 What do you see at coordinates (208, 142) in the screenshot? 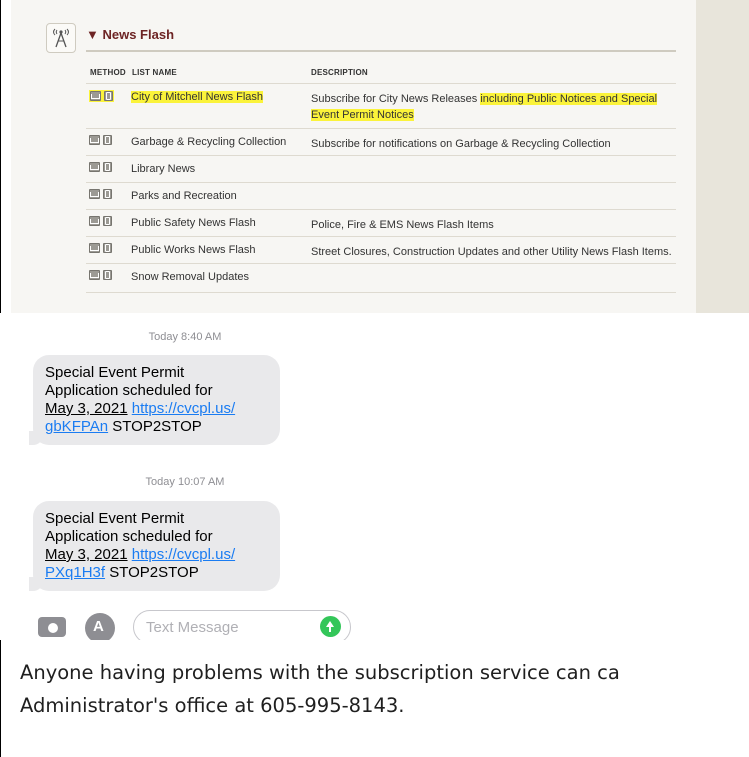
I see `list-name: Garbage & Recycling Collection` at bounding box center [208, 142].